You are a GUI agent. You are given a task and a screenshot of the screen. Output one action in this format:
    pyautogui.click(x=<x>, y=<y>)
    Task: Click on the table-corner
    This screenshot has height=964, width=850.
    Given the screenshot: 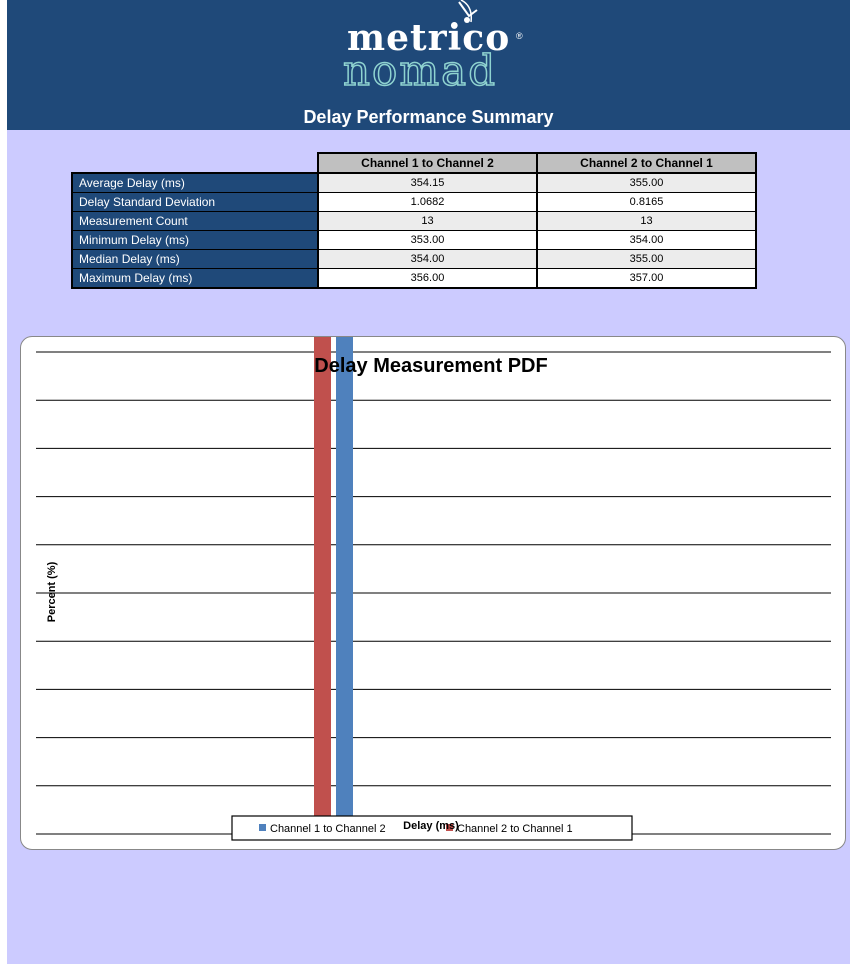 What is the action you would take?
    pyautogui.click(x=195, y=163)
    